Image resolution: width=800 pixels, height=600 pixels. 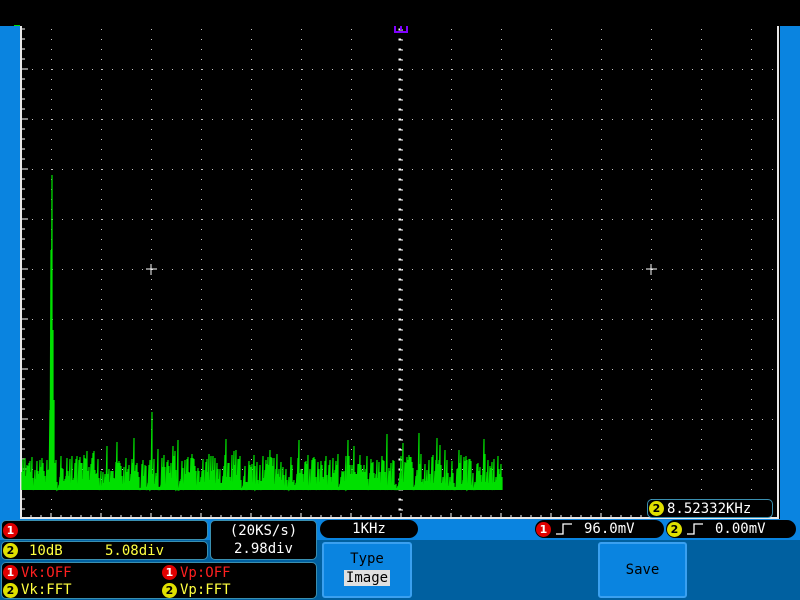 I want to click on trigger2-level: 0.00mV, so click(x=740, y=529).